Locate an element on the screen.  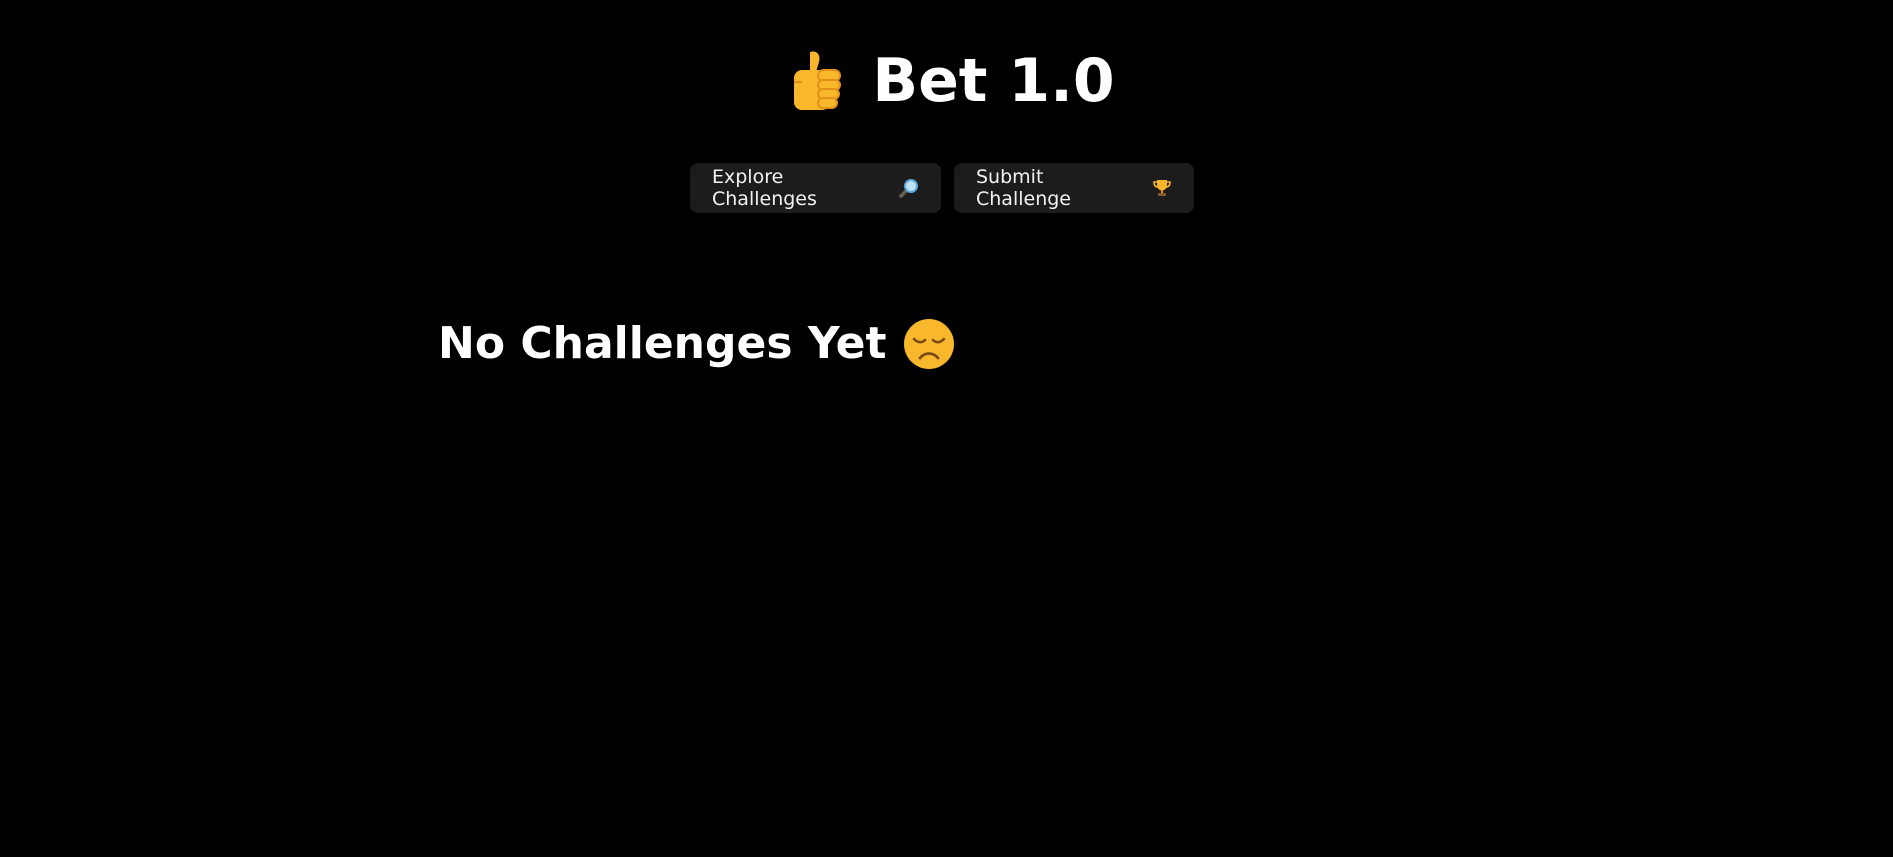
thumbs-up-icon is located at coordinates (818, 81).